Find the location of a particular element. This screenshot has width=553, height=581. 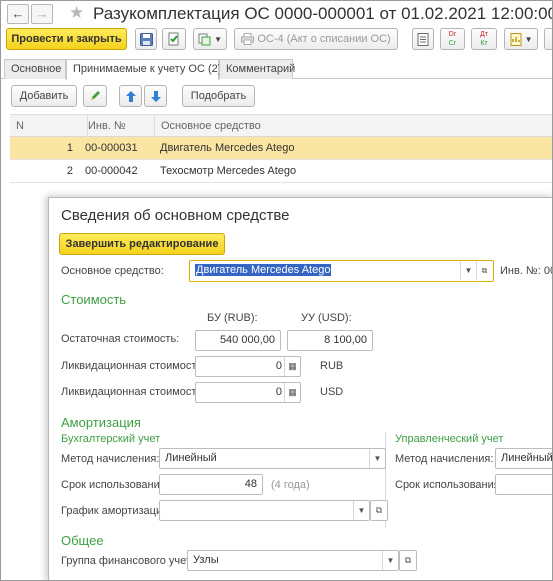

header-inv: Инв. № is located at coordinates (122, 126).